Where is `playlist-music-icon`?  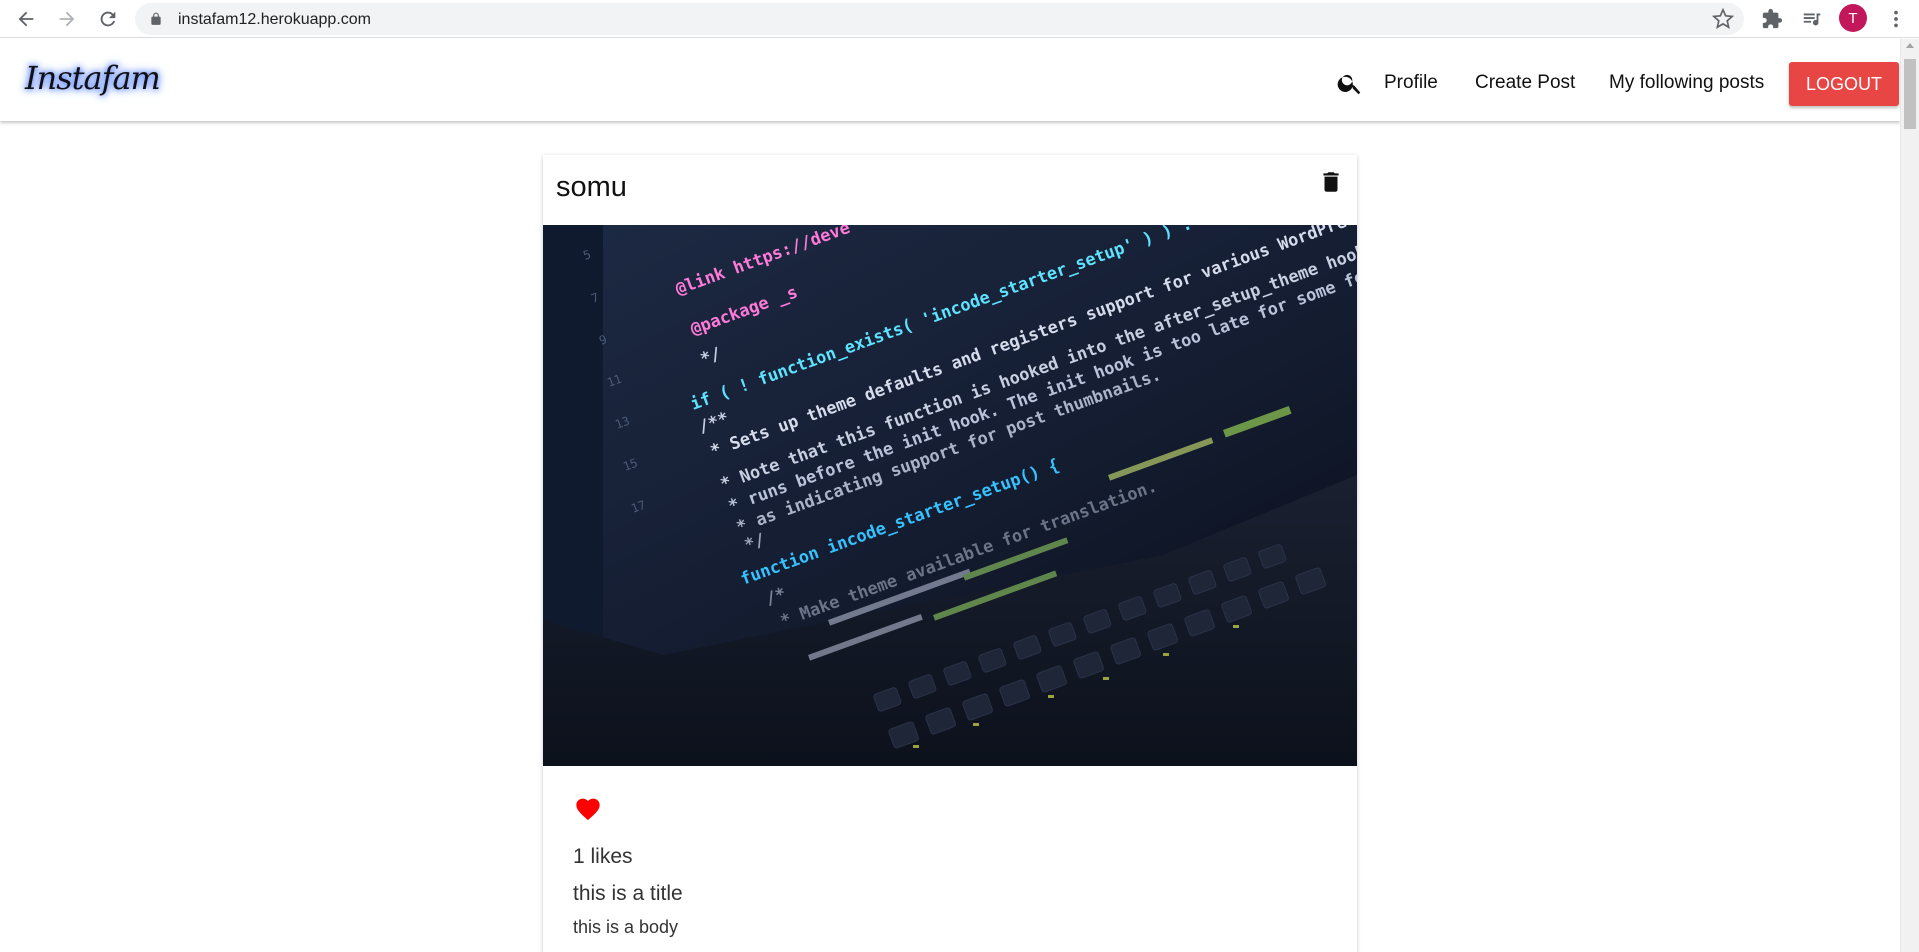 playlist-music-icon is located at coordinates (1812, 19).